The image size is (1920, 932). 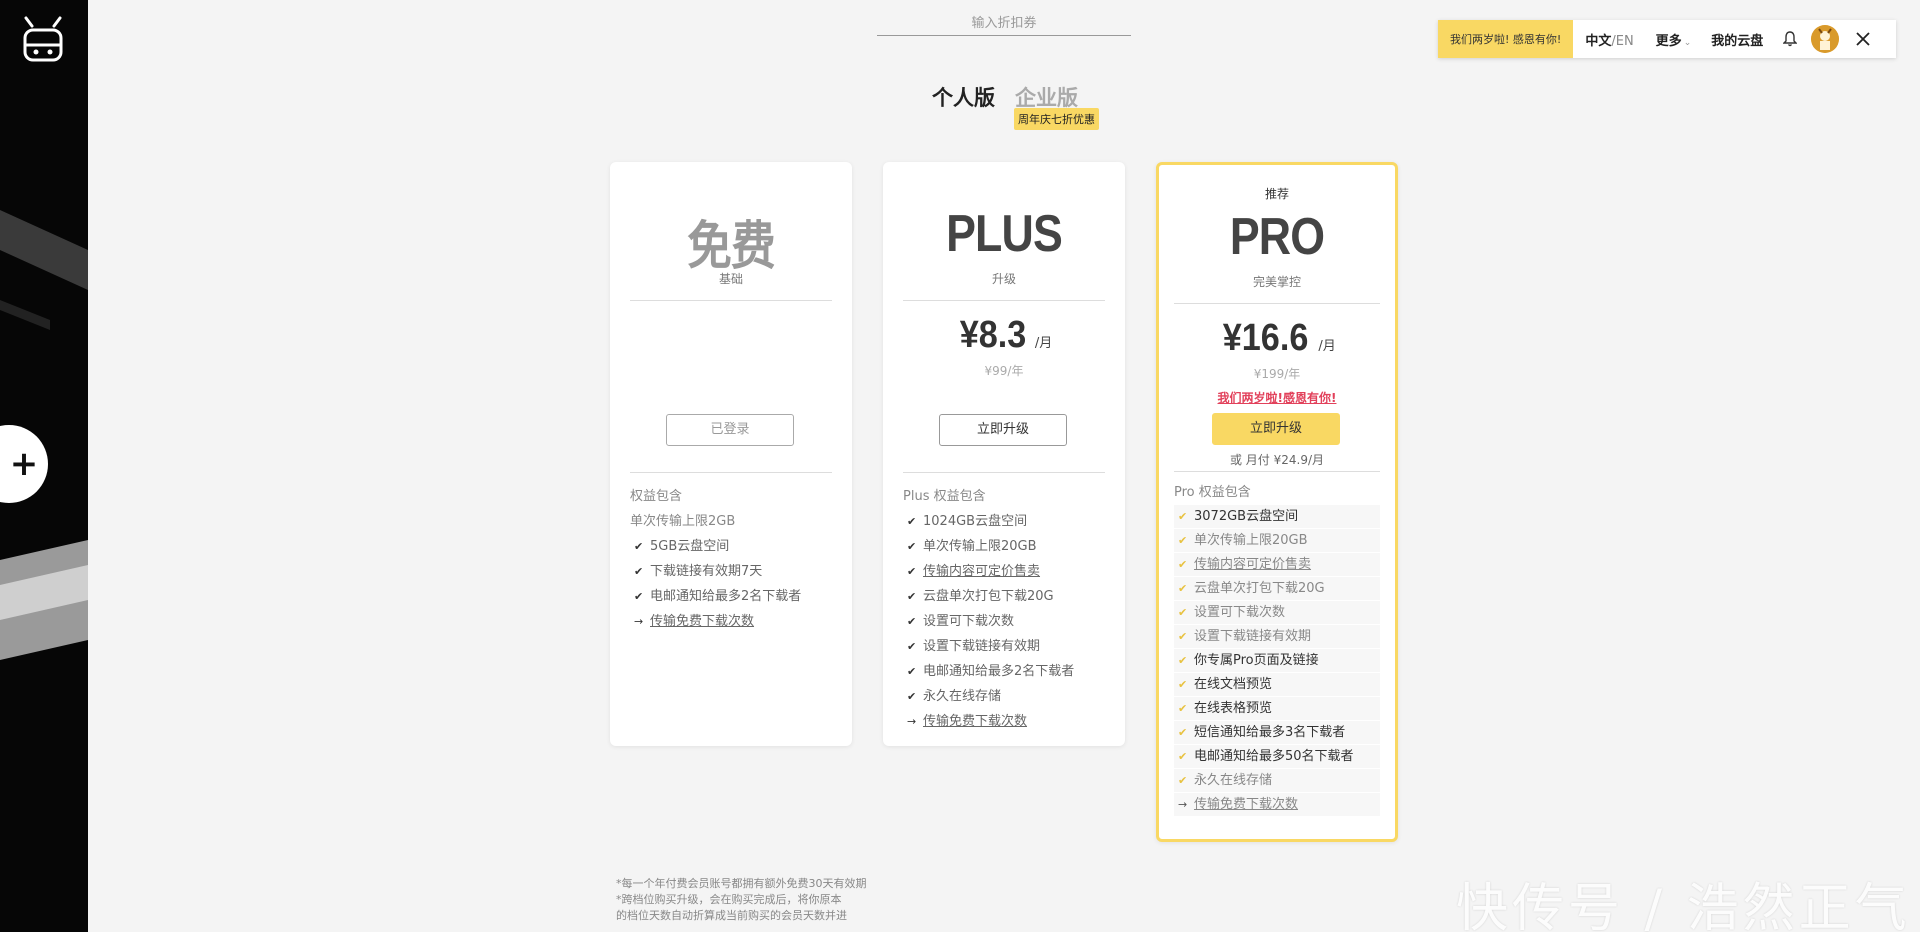 What do you see at coordinates (729, 899) in the screenshot?
I see `footnote-line: *跨档位购买升级，会在购买完成后，将你原本` at bounding box center [729, 899].